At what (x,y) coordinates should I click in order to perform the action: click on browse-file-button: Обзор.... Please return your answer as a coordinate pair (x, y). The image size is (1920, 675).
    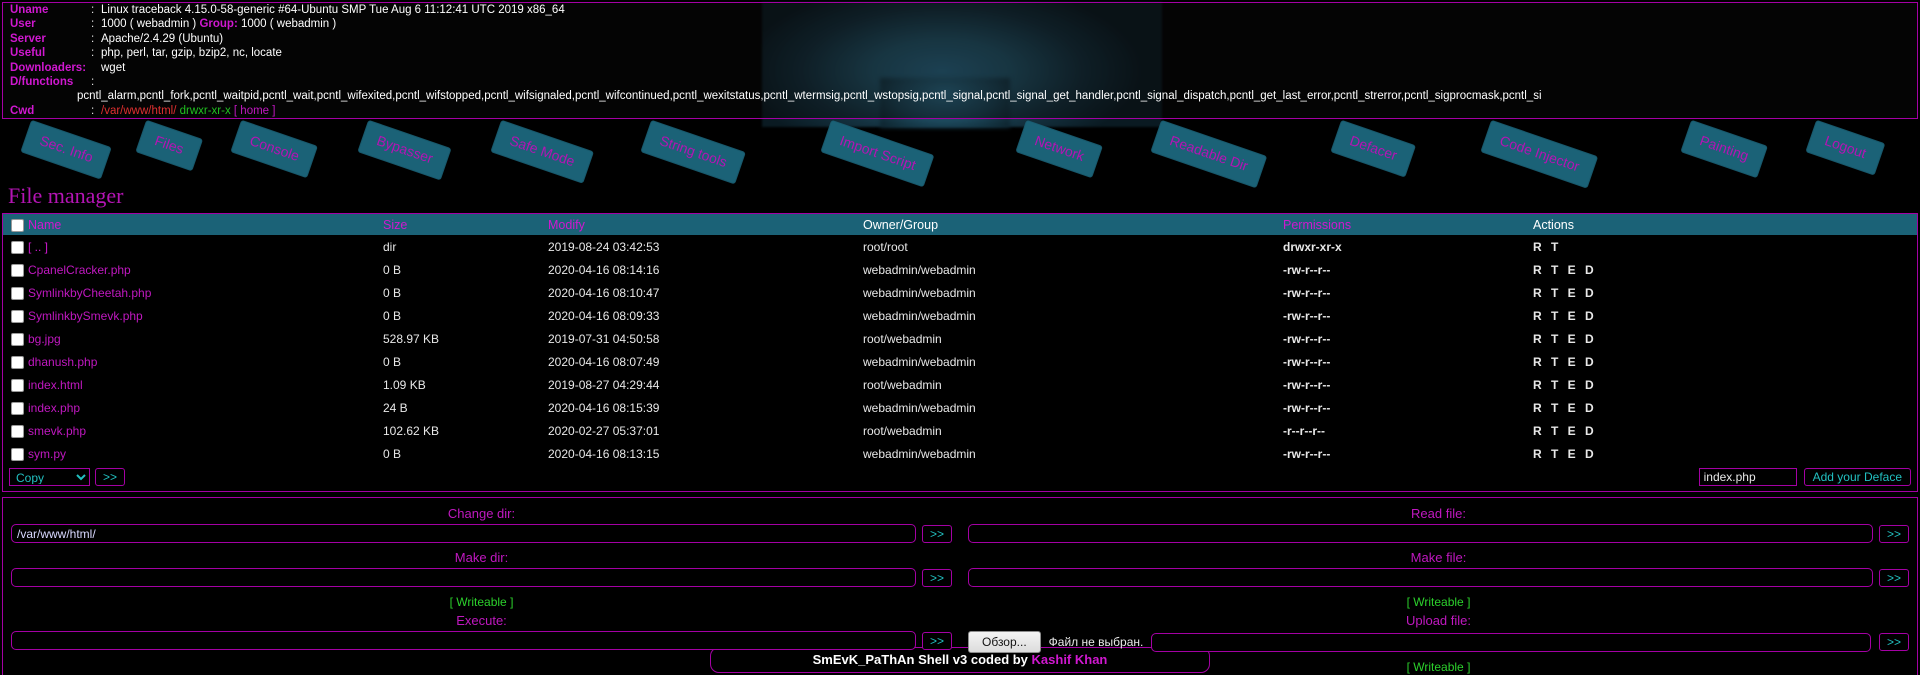
    Looking at the image, I should click on (1004, 642).